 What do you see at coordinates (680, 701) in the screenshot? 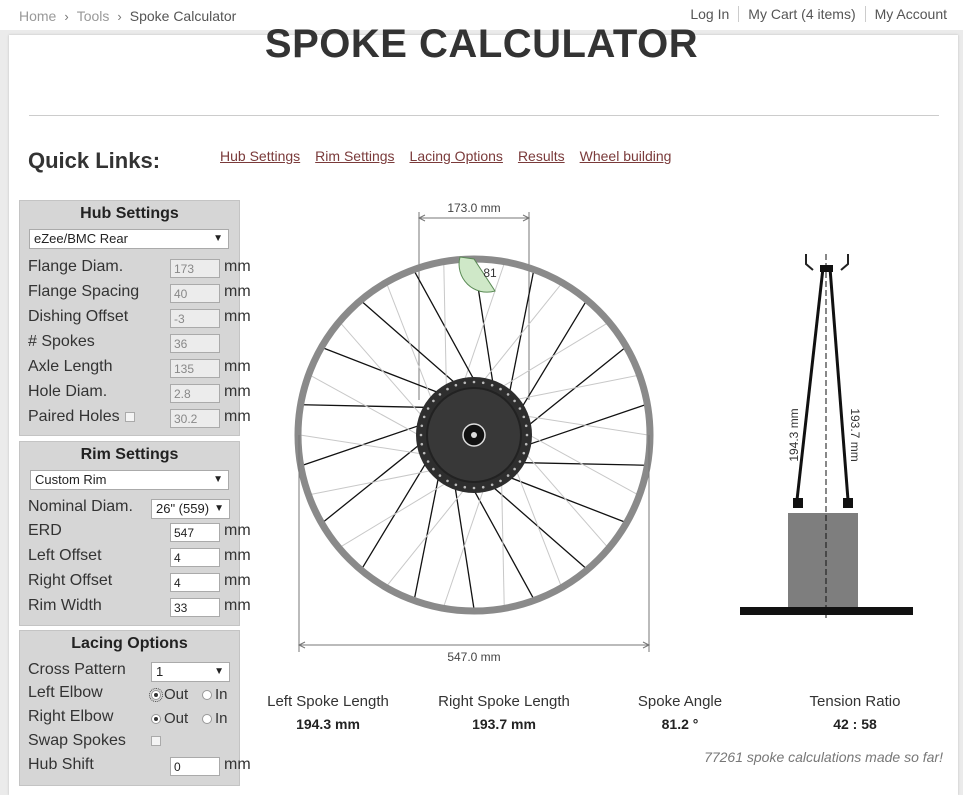
I see `result-label: Spoke Angle` at bounding box center [680, 701].